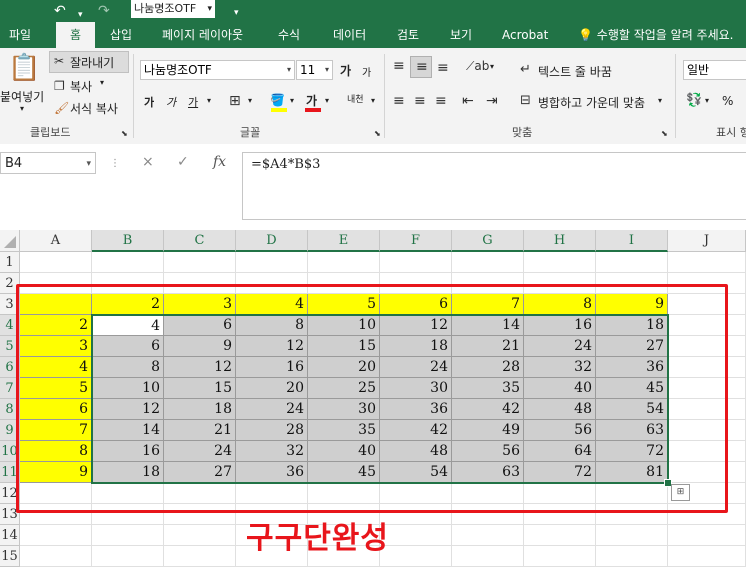  What do you see at coordinates (128, 535) in the screenshot?
I see `cell-b14` at bounding box center [128, 535].